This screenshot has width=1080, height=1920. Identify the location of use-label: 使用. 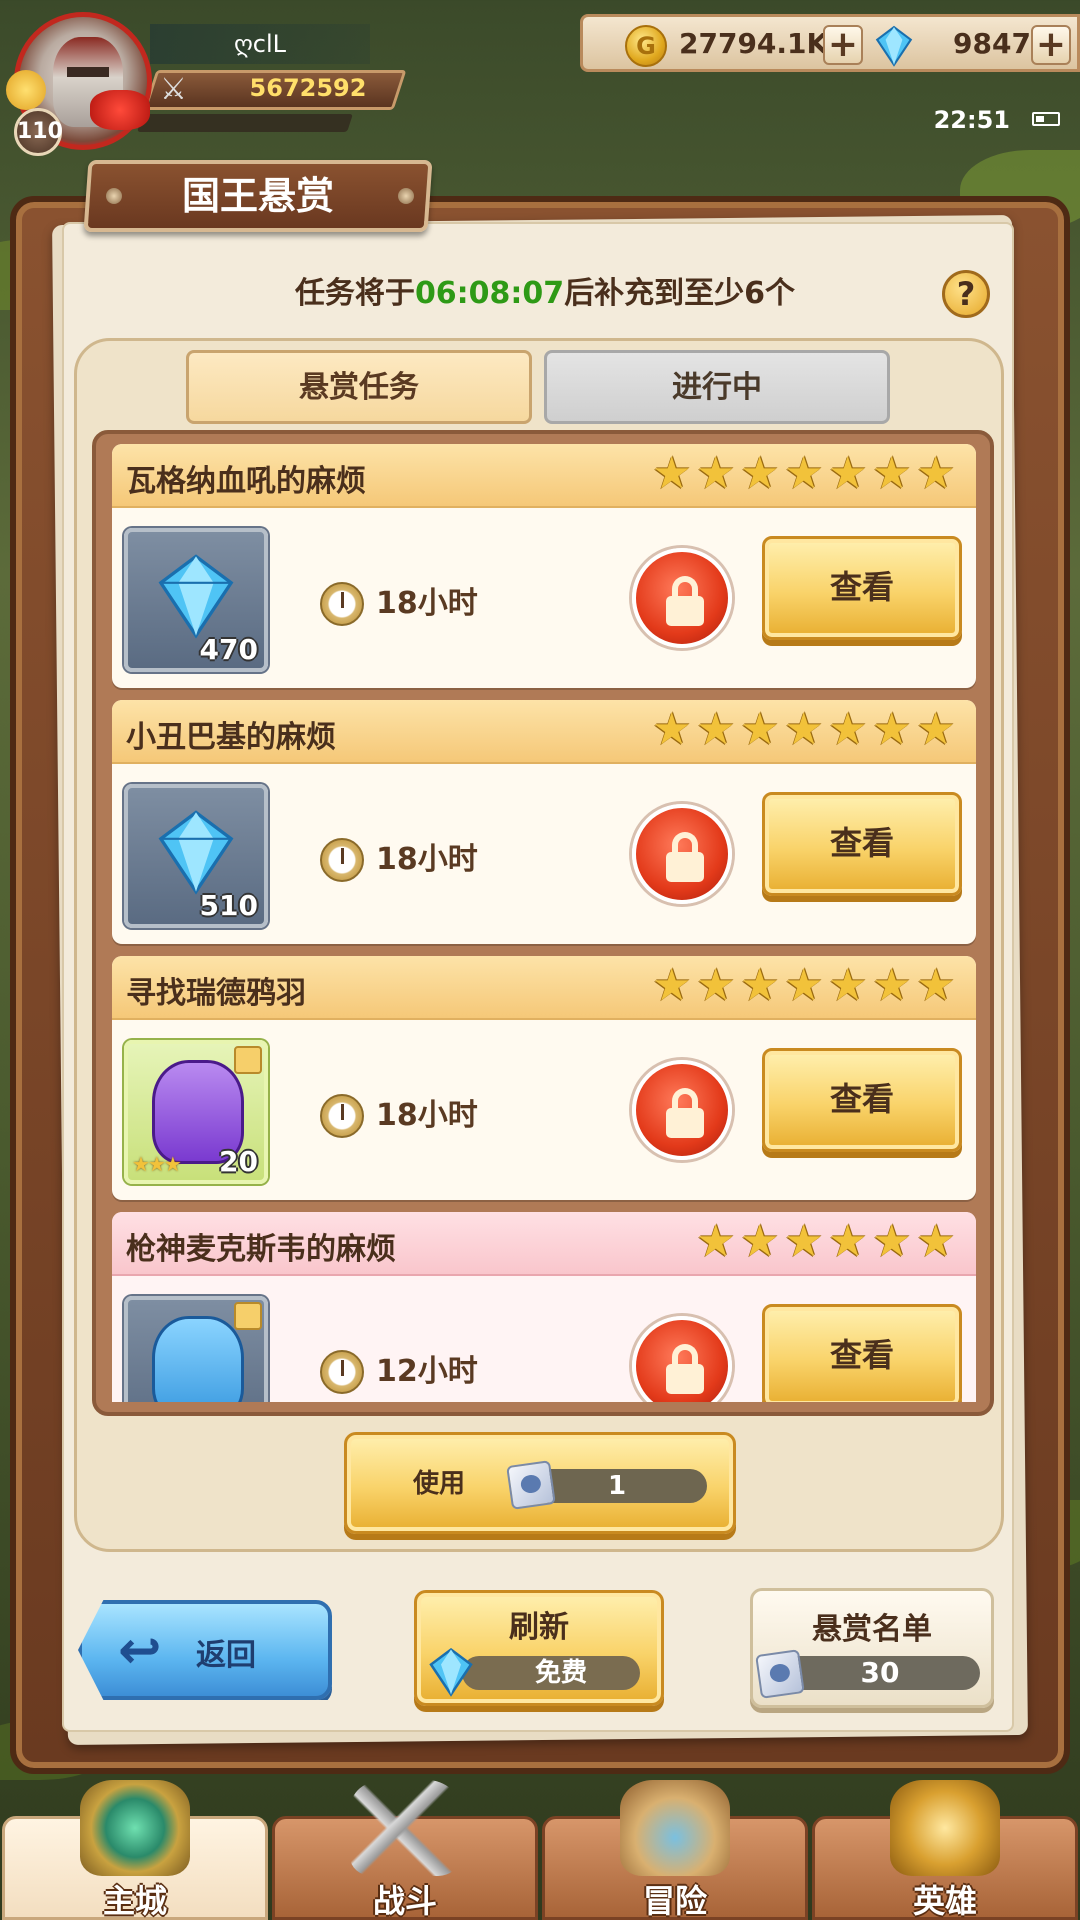
(439, 1484).